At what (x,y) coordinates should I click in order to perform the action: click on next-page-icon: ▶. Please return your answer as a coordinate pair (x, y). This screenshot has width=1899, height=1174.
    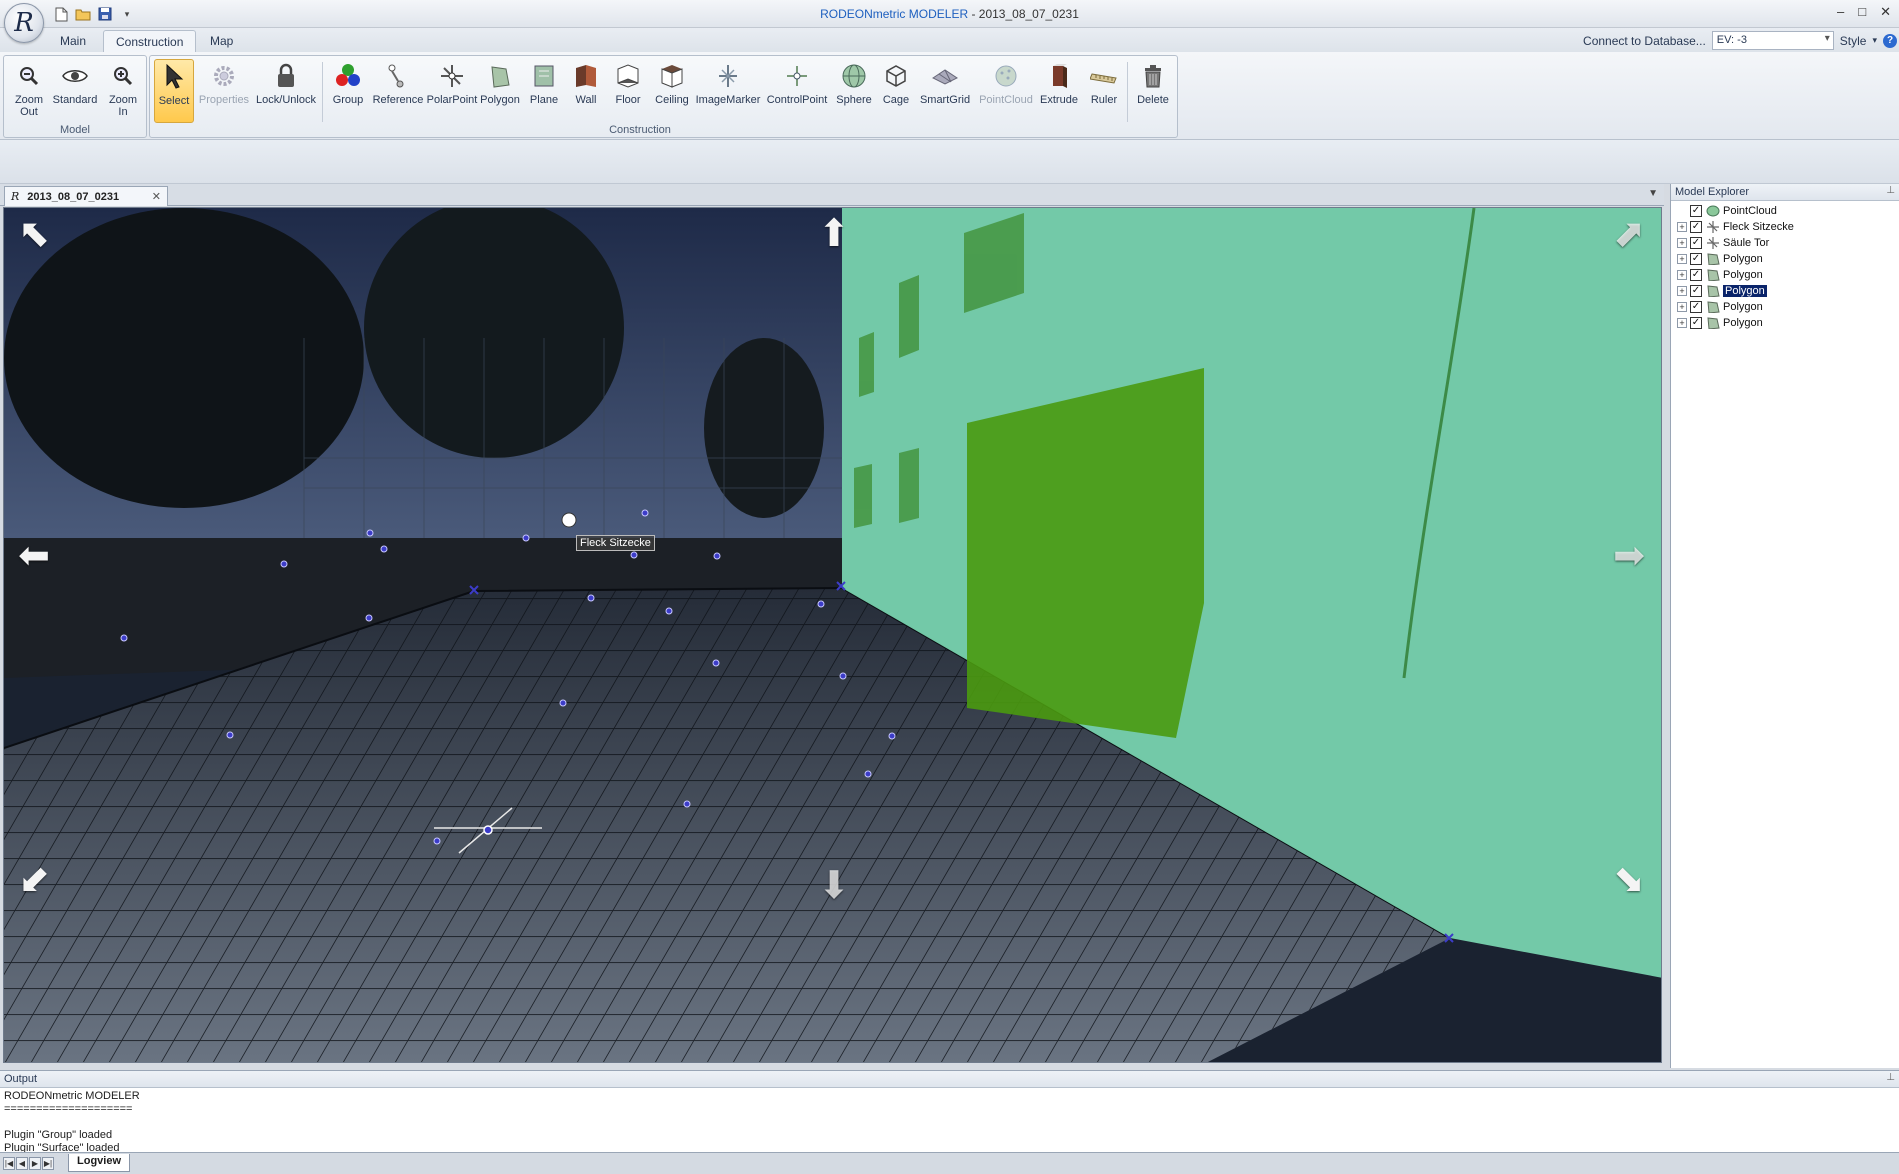
    Looking at the image, I should click on (35, 1163).